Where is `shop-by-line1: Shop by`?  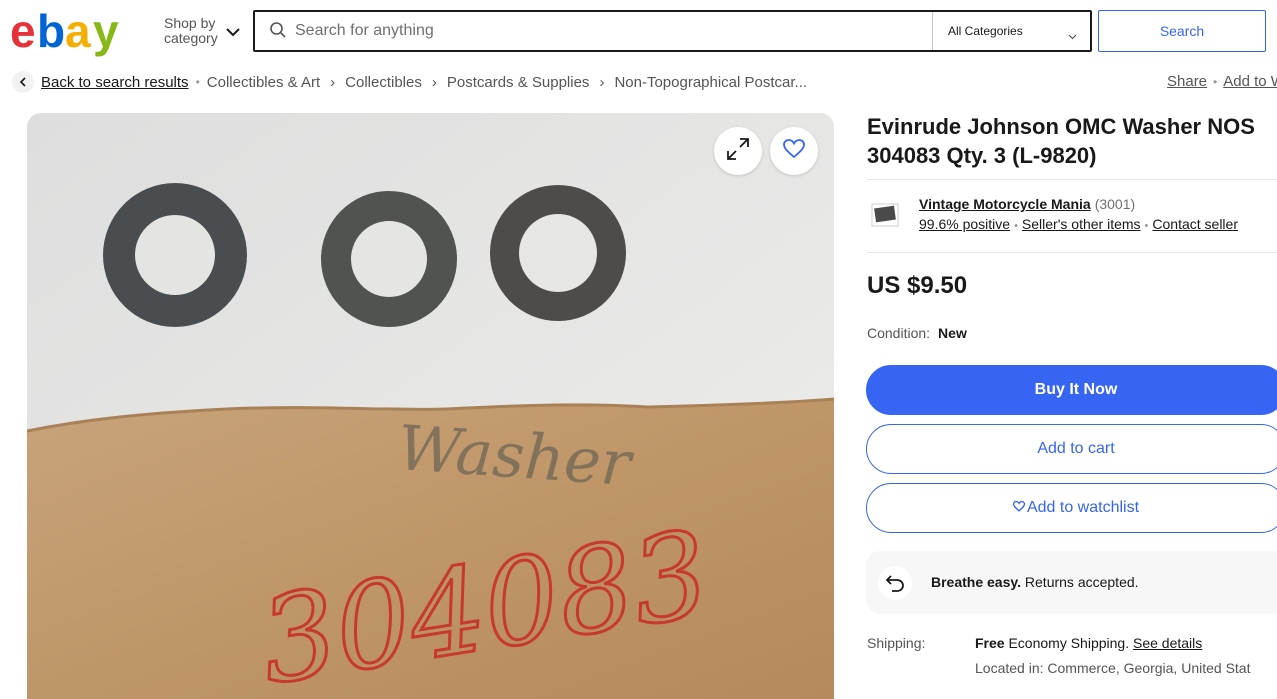 shop-by-line1: Shop by is located at coordinates (190, 23).